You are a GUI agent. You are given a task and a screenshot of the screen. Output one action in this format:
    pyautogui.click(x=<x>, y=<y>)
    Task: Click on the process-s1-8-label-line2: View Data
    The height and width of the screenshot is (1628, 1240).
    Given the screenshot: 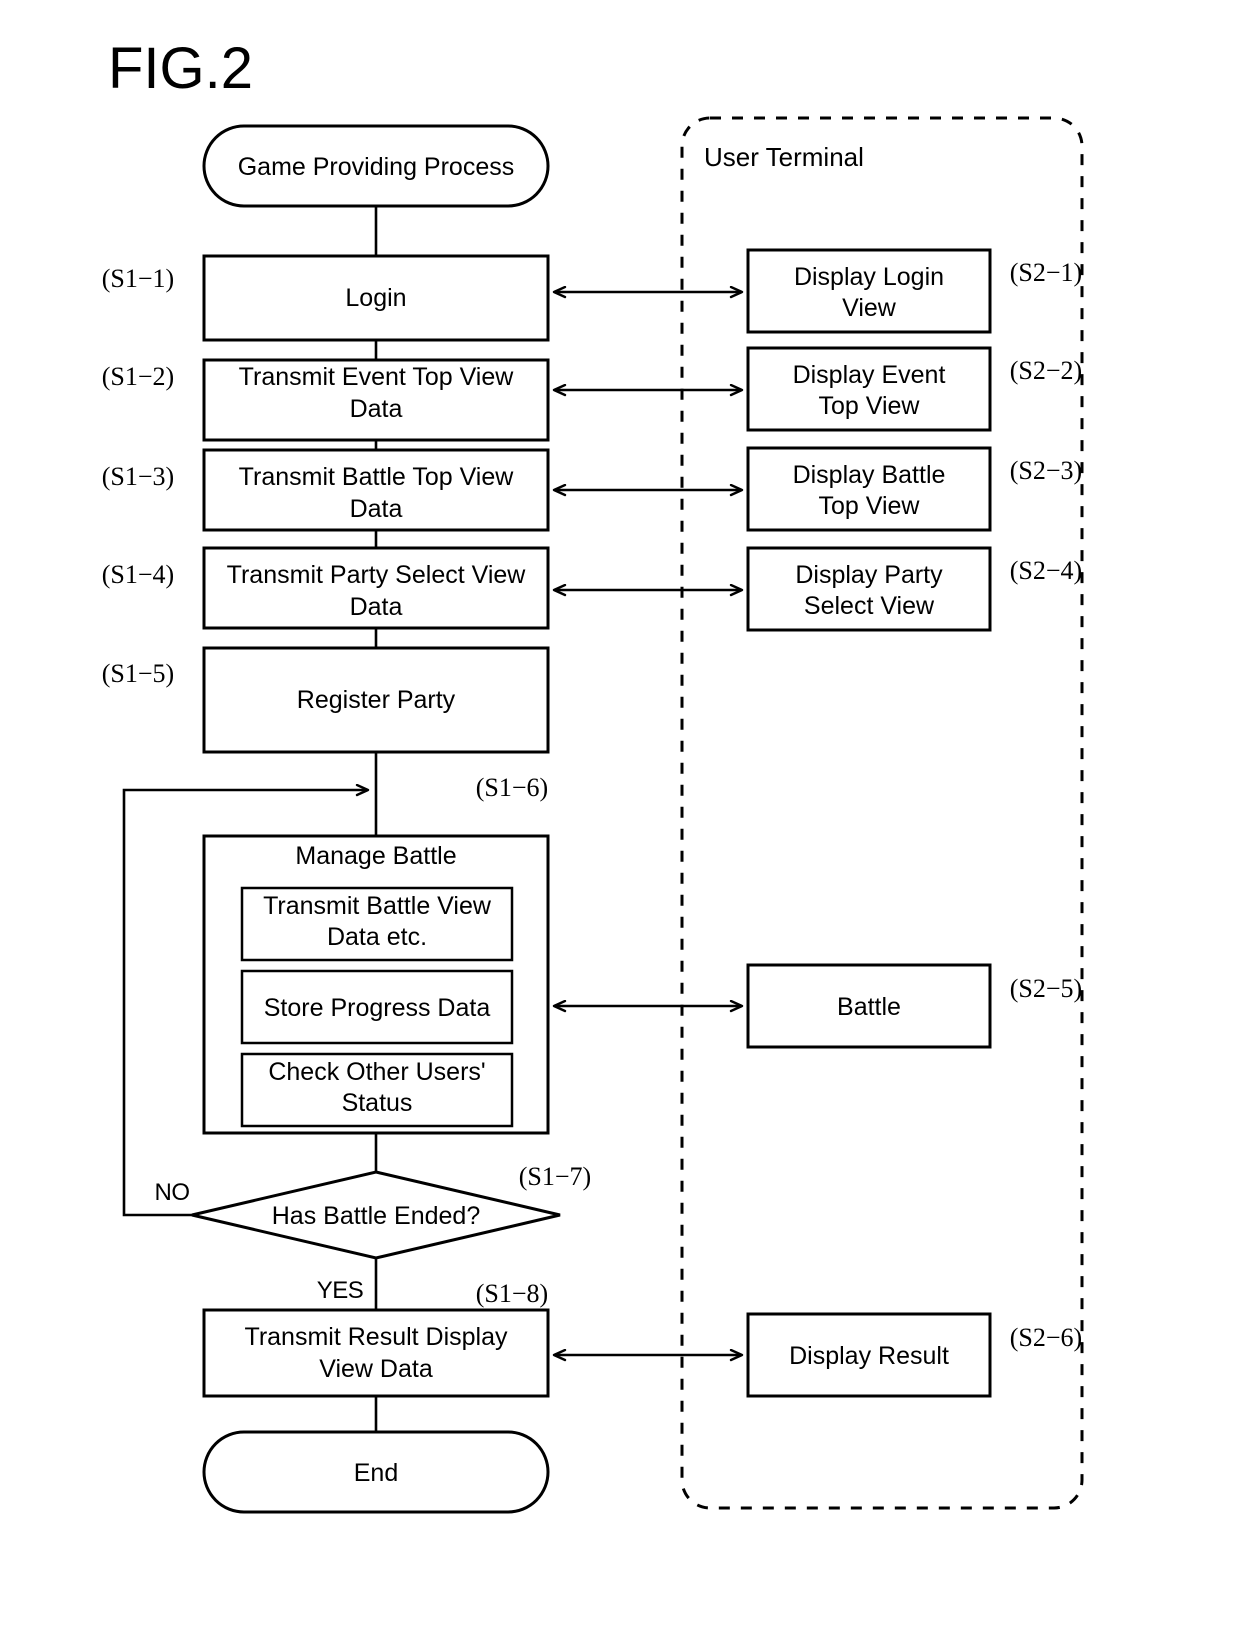 What is the action you would take?
    pyautogui.click(x=376, y=1369)
    